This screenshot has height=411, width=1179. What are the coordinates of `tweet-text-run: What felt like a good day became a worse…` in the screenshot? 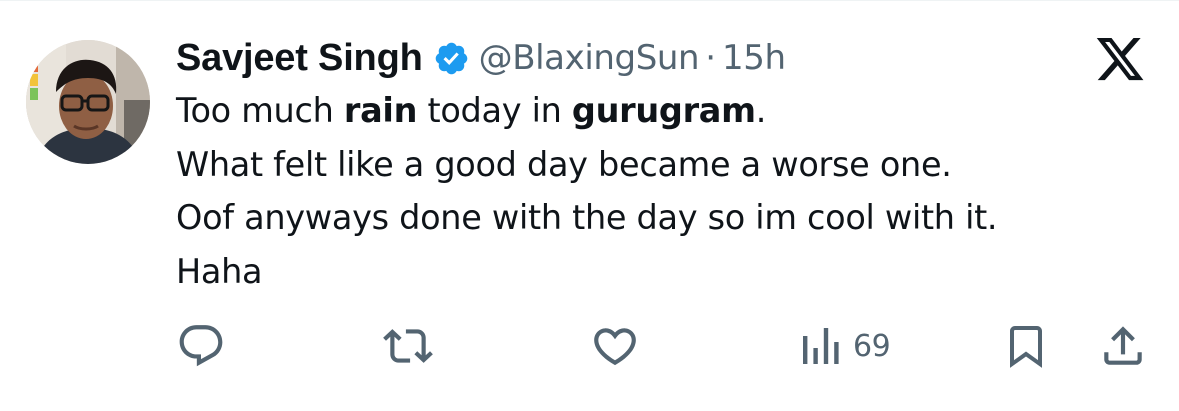 It's located at (564, 164).